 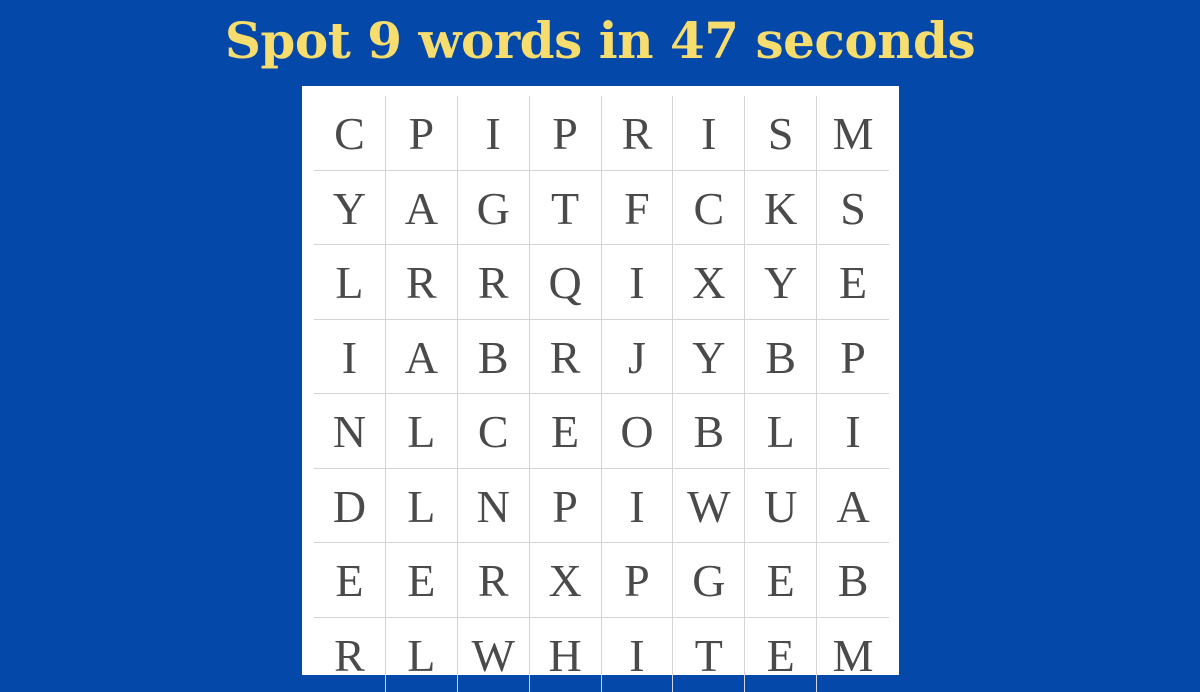 I want to click on grid-cell-r3-c2: R, so click(x=422, y=282).